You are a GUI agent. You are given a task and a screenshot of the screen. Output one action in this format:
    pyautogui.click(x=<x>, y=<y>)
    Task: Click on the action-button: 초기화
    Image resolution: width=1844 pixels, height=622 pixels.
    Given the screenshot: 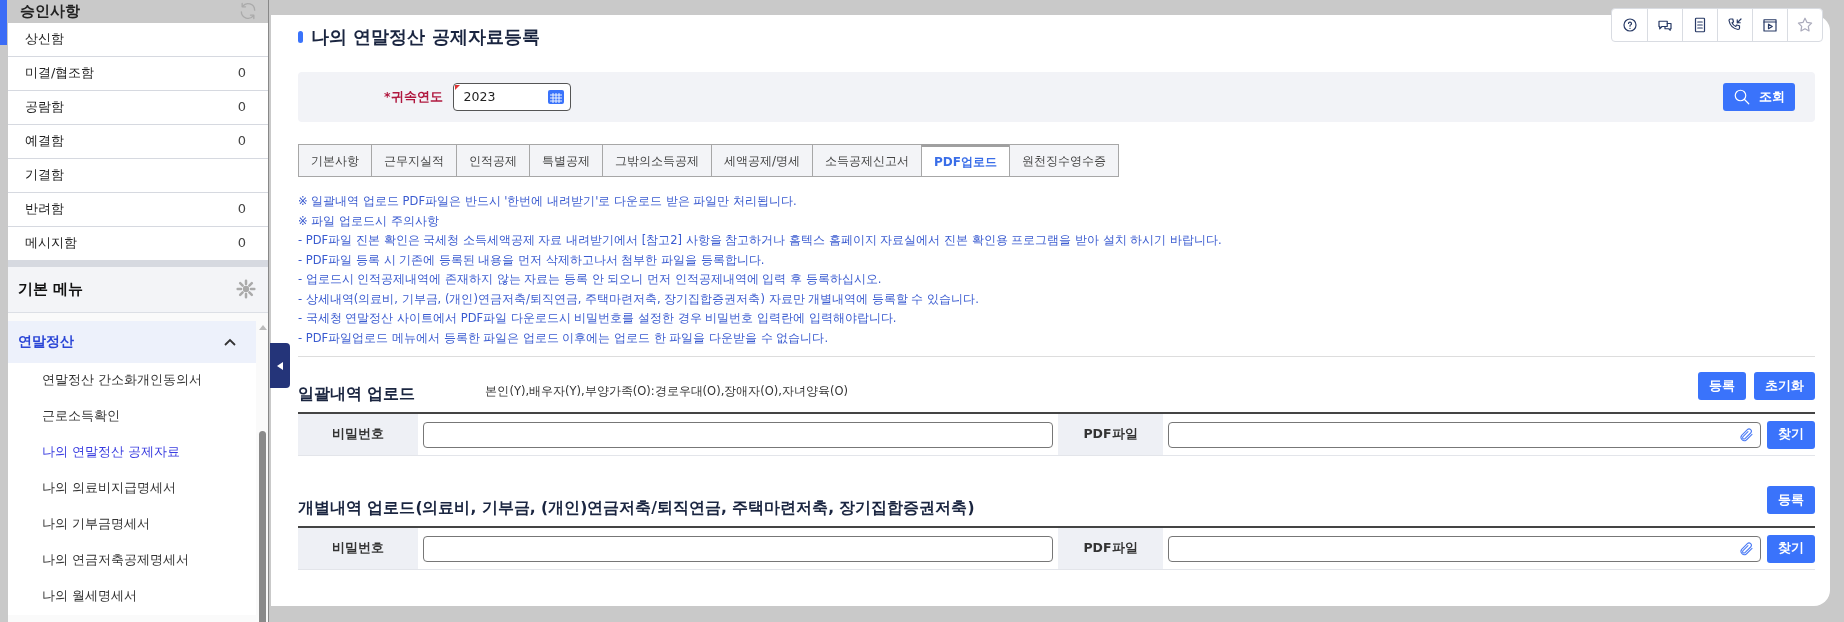 What is the action you would take?
    pyautogui.click(x=1784, y=386)
    